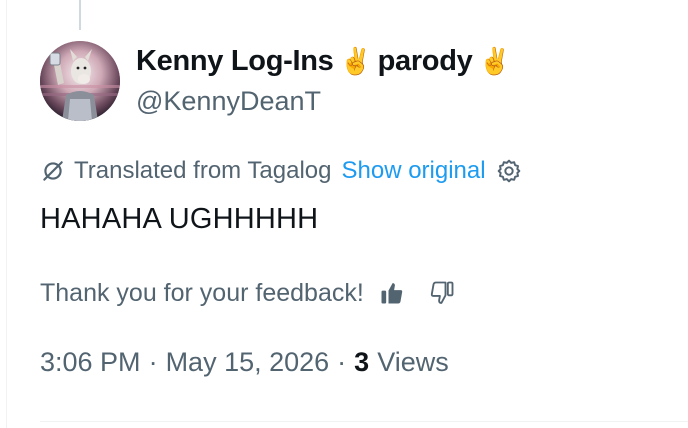 The height and width of the screenshot is (428, 688). What do you see at coordinates (362, 362) in the screenshot?
I see `views-count: 3` at bounding box center [362, 362].